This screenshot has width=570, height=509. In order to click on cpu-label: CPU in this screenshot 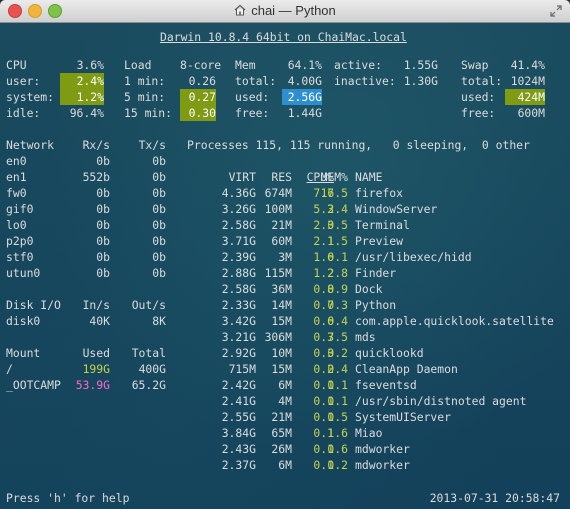, I will do `click(16, 65)`.